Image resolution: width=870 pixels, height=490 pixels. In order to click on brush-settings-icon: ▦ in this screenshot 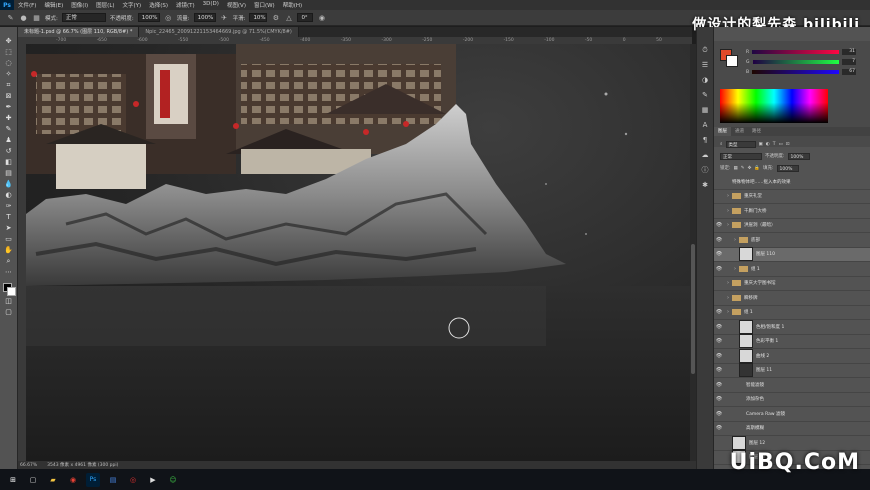, I will do `click(36, 17)`.